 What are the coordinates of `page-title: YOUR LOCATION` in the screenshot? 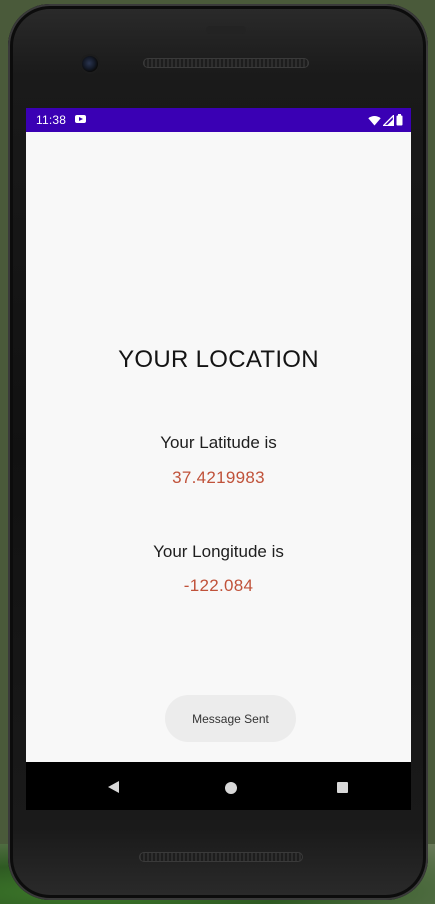 It's located at (218, 359).